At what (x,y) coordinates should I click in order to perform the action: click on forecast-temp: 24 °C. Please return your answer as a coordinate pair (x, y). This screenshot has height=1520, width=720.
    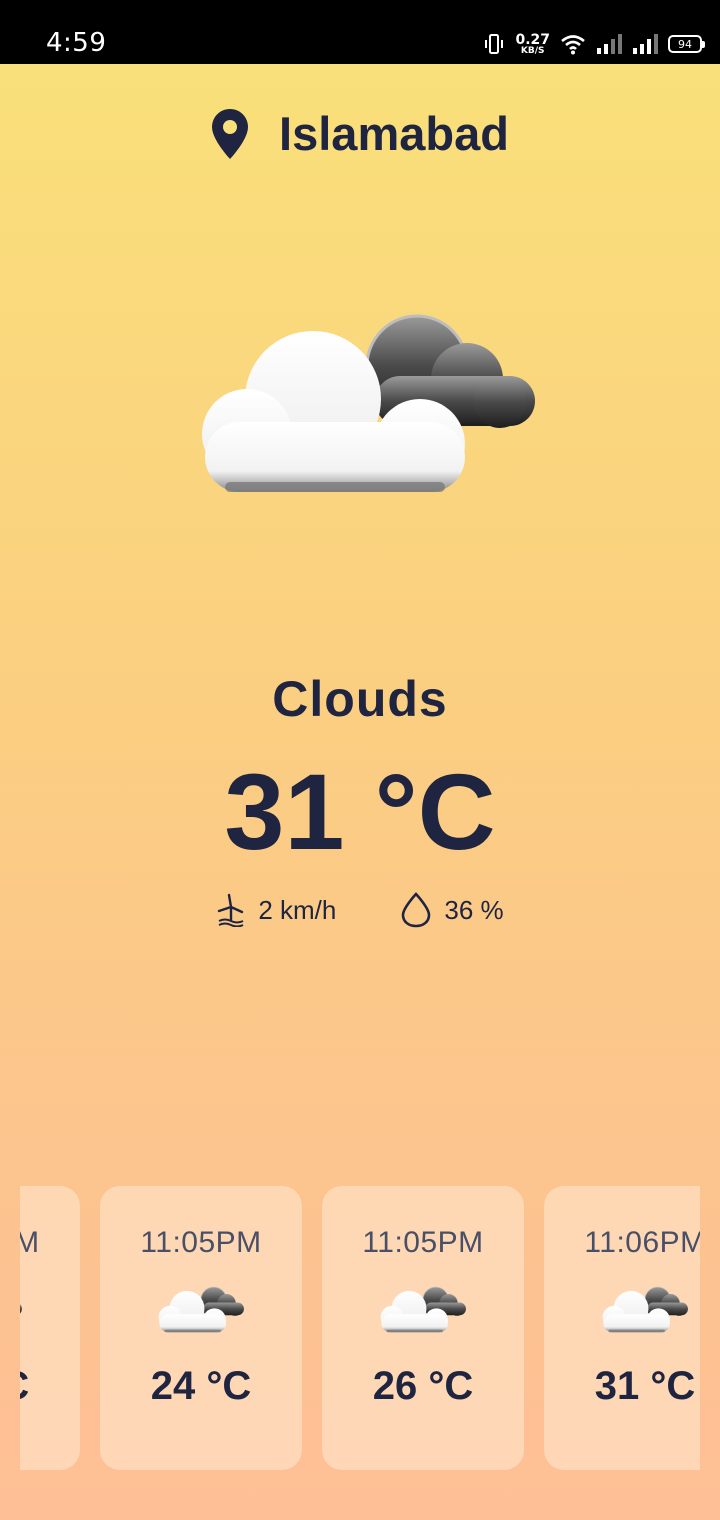
    Looking at the image, I should click on (201, 1386).